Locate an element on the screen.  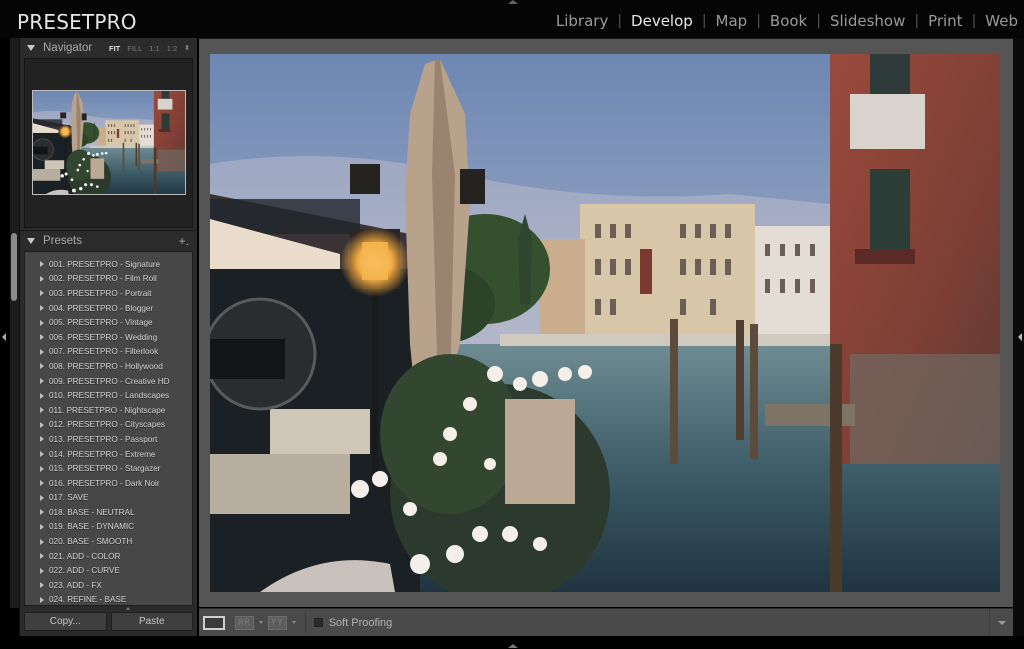
preset-folder: 010. PRESETPRO - Landscapes is located at coordinates (108, 395).